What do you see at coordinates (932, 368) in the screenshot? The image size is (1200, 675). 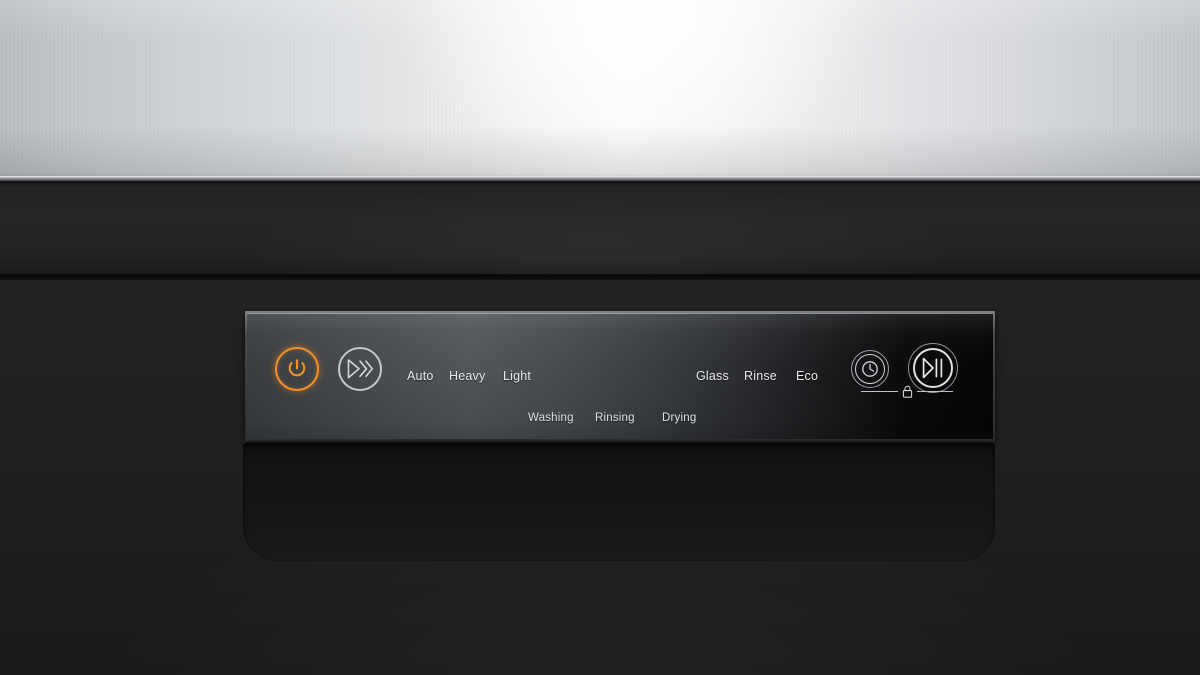 I see `play-pause-icon` at bounding box center [932, 368].